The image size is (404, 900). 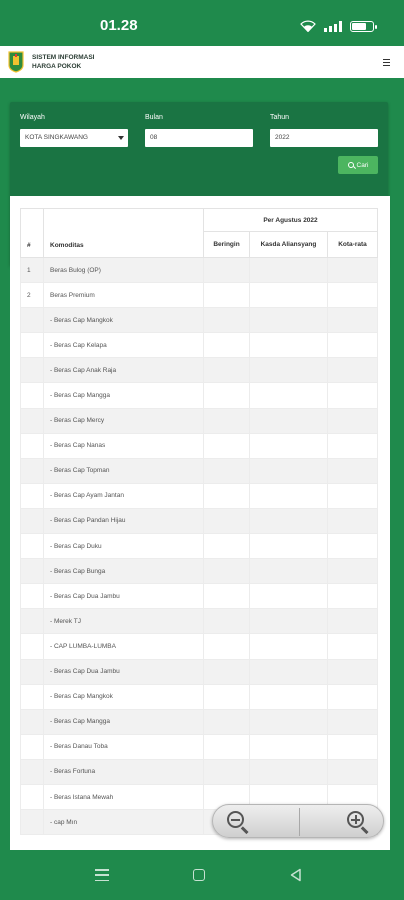 I want to click on app-title: SISTEM INFORMASI HARGA POKOK, so click(x=63, y=62).